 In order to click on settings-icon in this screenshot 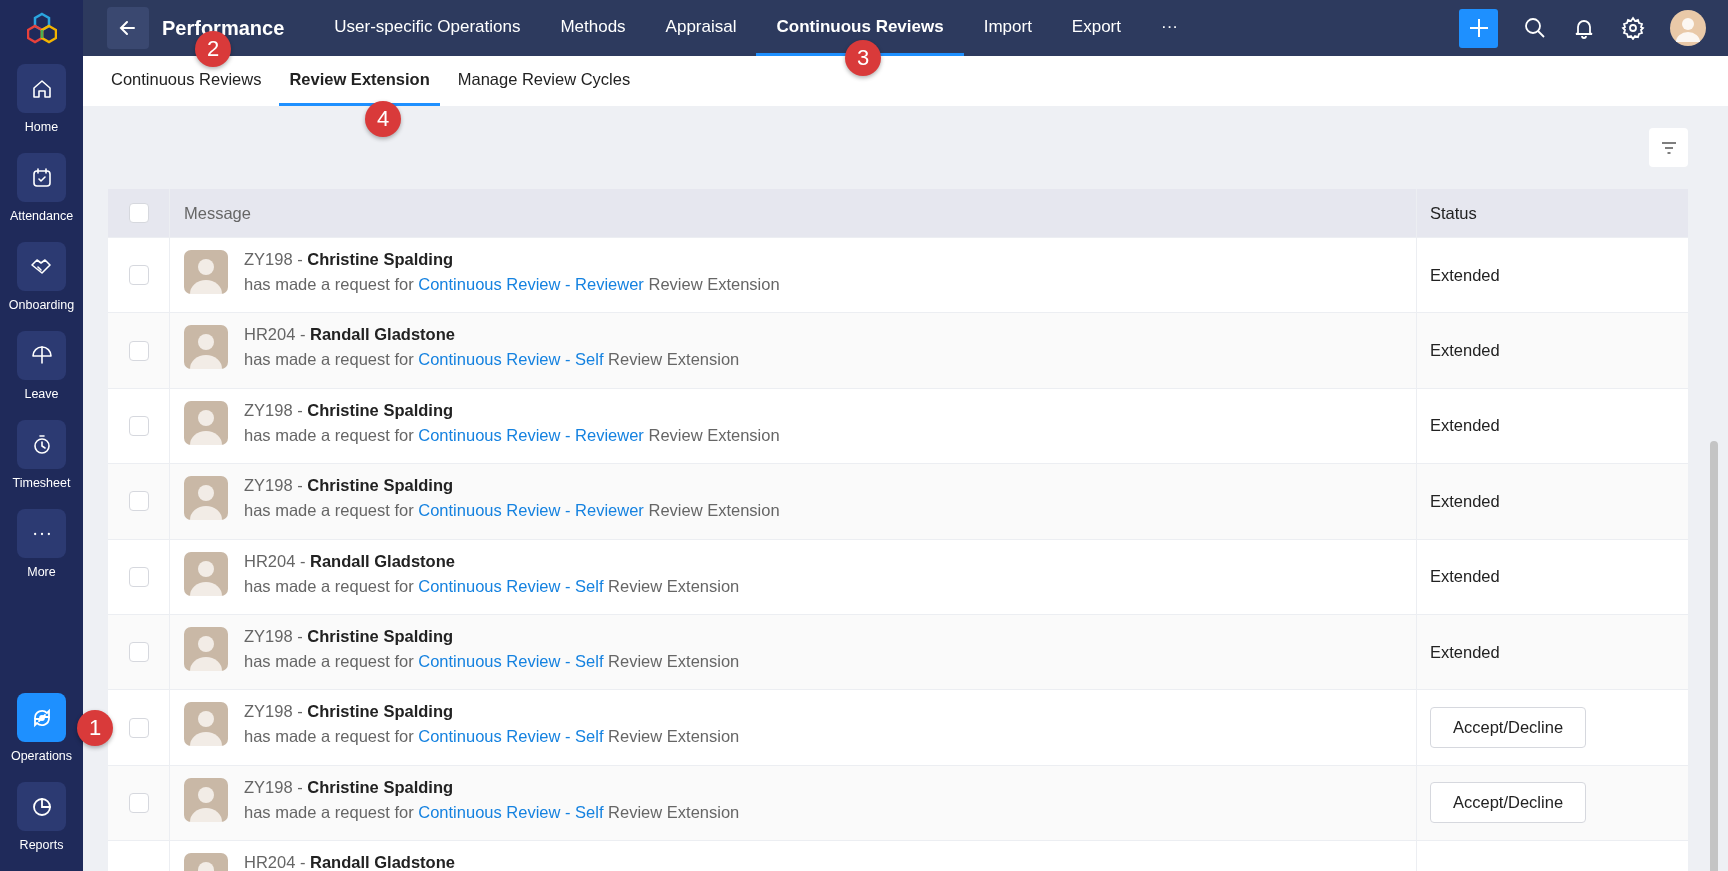, I will do `click(1633, 28)`.